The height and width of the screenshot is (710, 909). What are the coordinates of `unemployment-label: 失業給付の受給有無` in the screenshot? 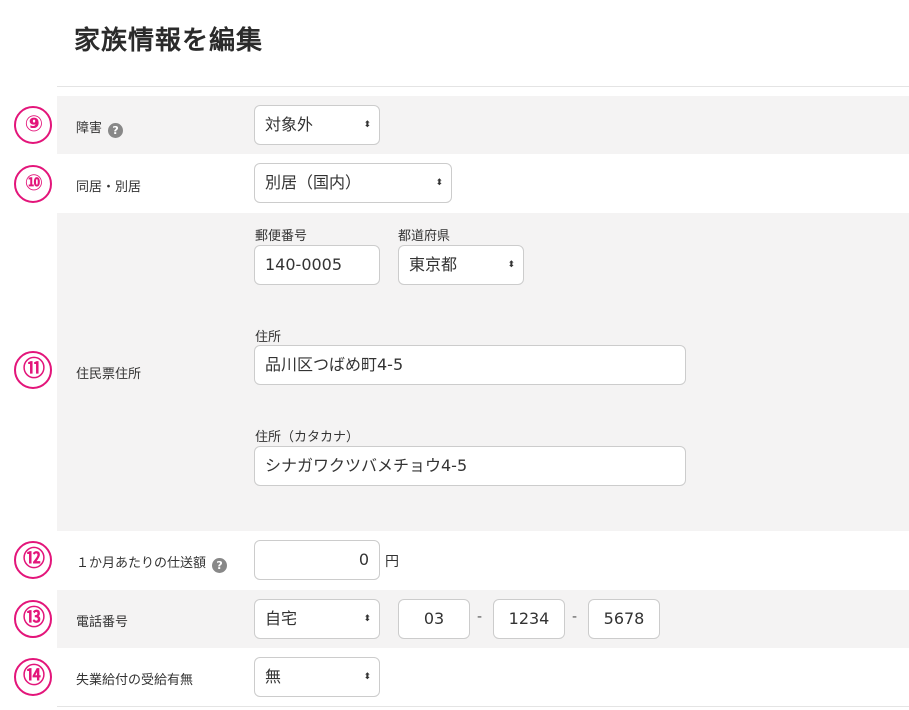 It's located at (135, 680).